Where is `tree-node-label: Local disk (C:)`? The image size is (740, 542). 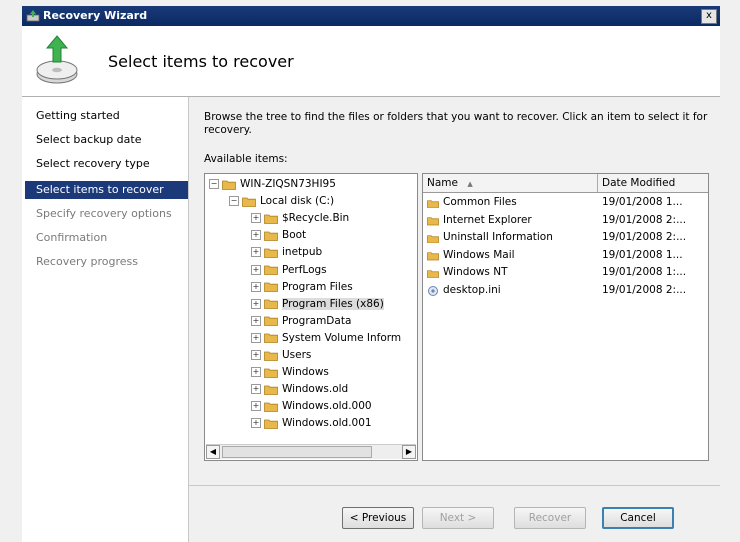
tree-node-label: Local disk (C:) is located at coordinates (297, 201).